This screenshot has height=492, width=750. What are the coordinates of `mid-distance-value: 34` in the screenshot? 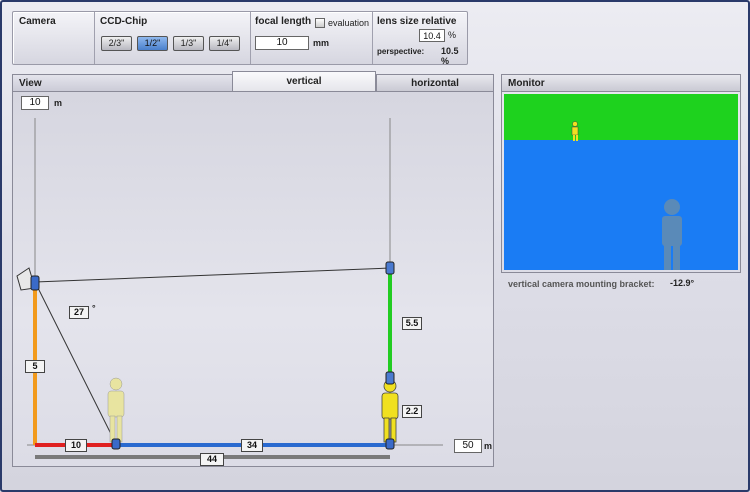 It's located at (252, 445).